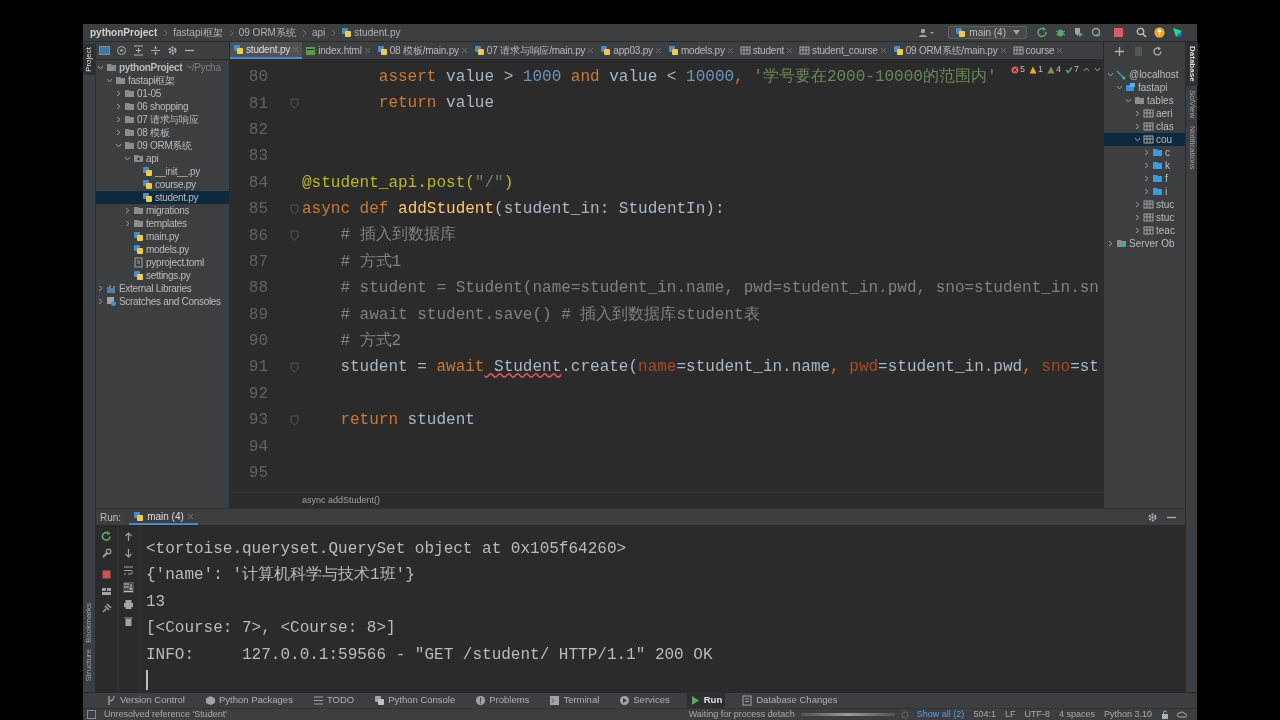 The height and width of the screenshot is (720, 1280). Describe the element at coordinates (631, 50) in the screenshot. I see `editor-tab: app03.py` at that location.